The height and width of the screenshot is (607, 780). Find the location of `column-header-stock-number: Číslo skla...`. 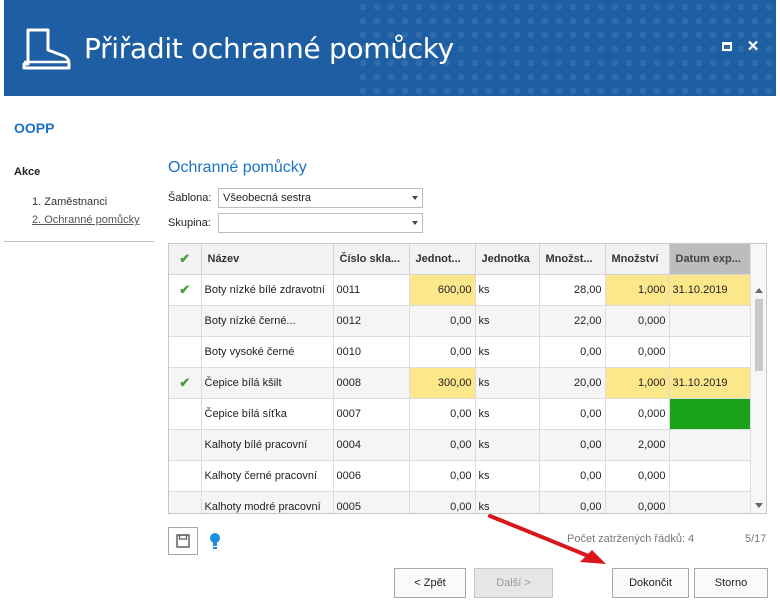

column-header-stock-number: Číslo skla... is located at coordinates (371, 259).